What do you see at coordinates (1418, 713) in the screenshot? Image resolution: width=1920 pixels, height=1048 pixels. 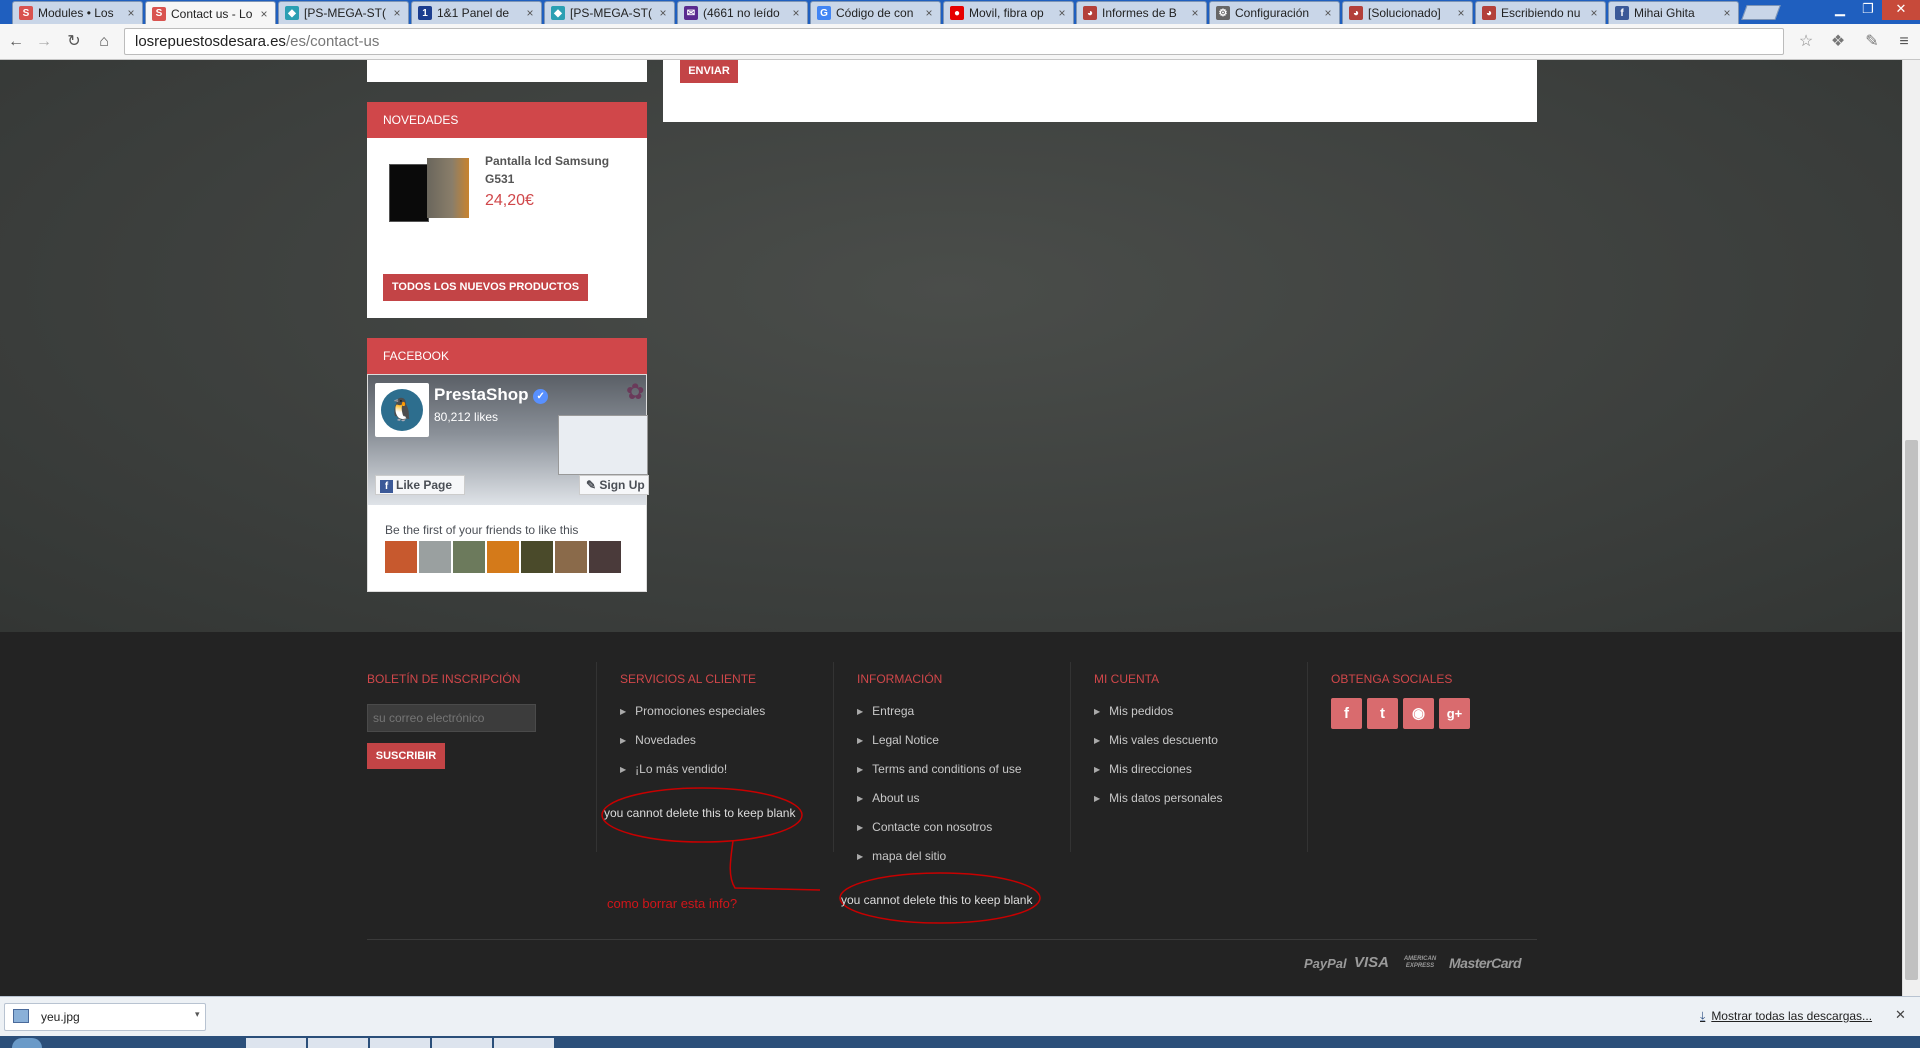 I see `rss-icon: ◉` at bounding box center [1418, 713].